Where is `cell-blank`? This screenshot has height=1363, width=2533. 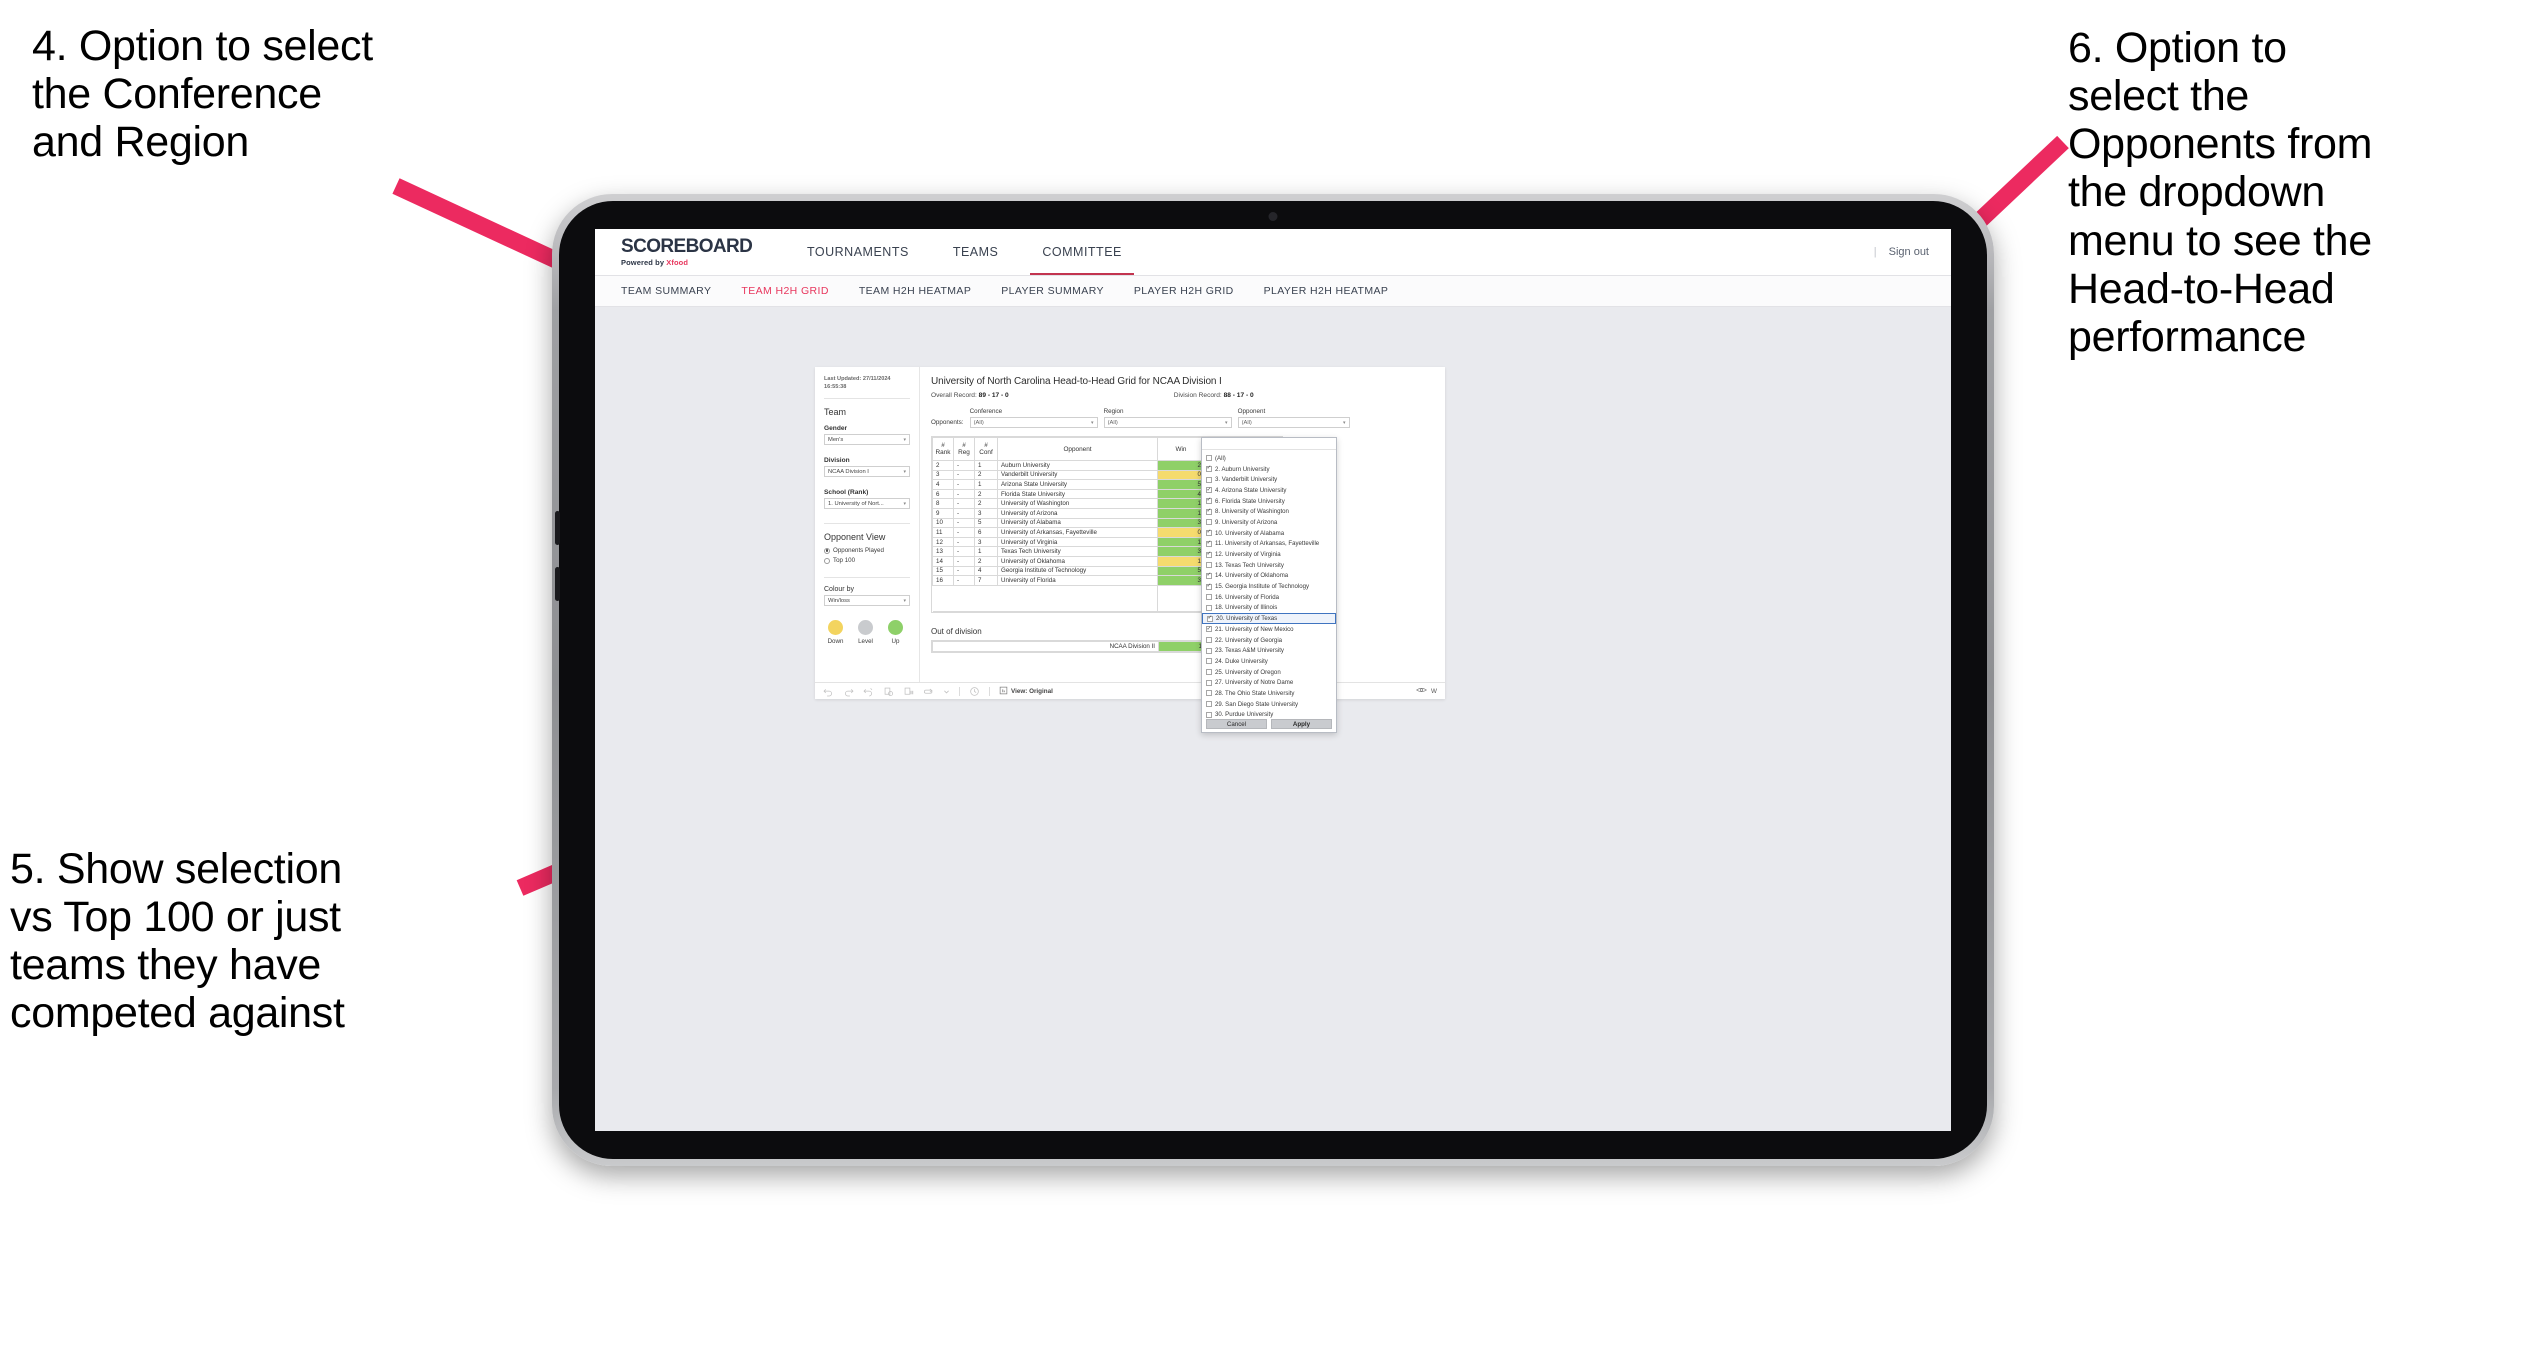
cell-blank is located at coordinates (1077, 598).